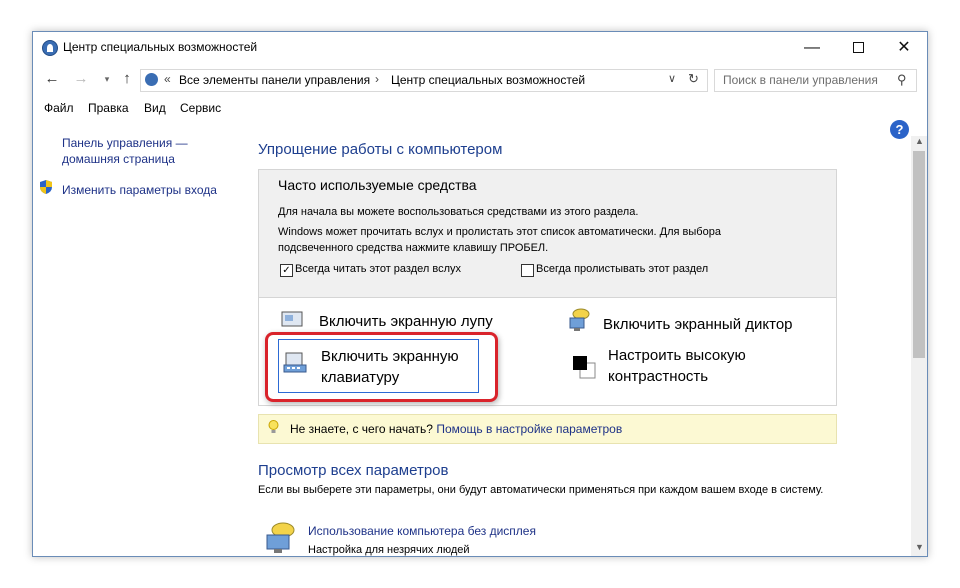  What do you see at coordinates (406, 320) in the screenshot?
I see `start-magnifier-link: Включить экранную лупу` at bounding box center [406, 320].